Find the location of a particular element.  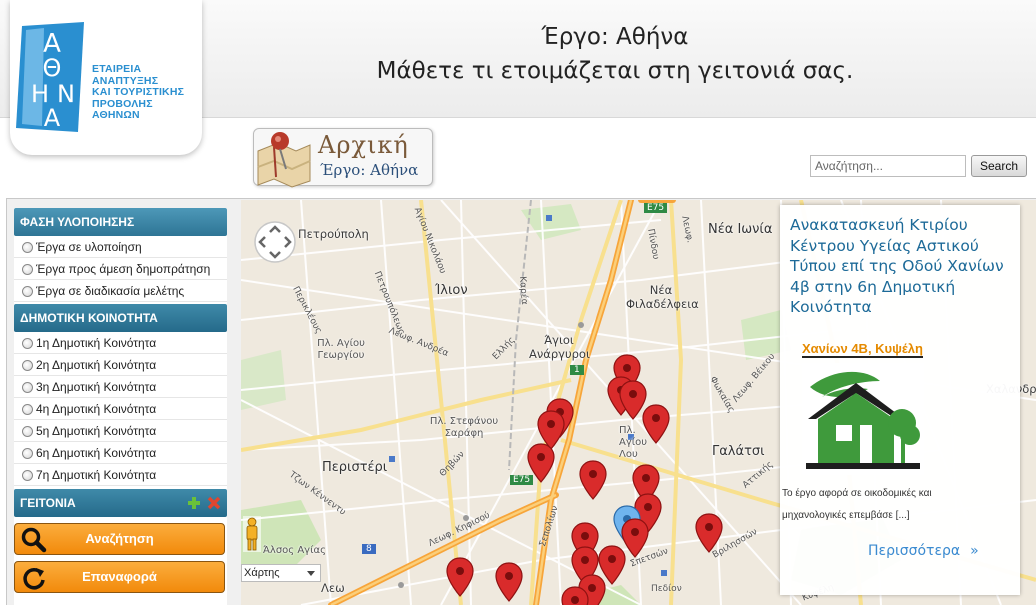

filter-label: 3η Δημοτική Κοινότητα is located at coordinates (96, 387).